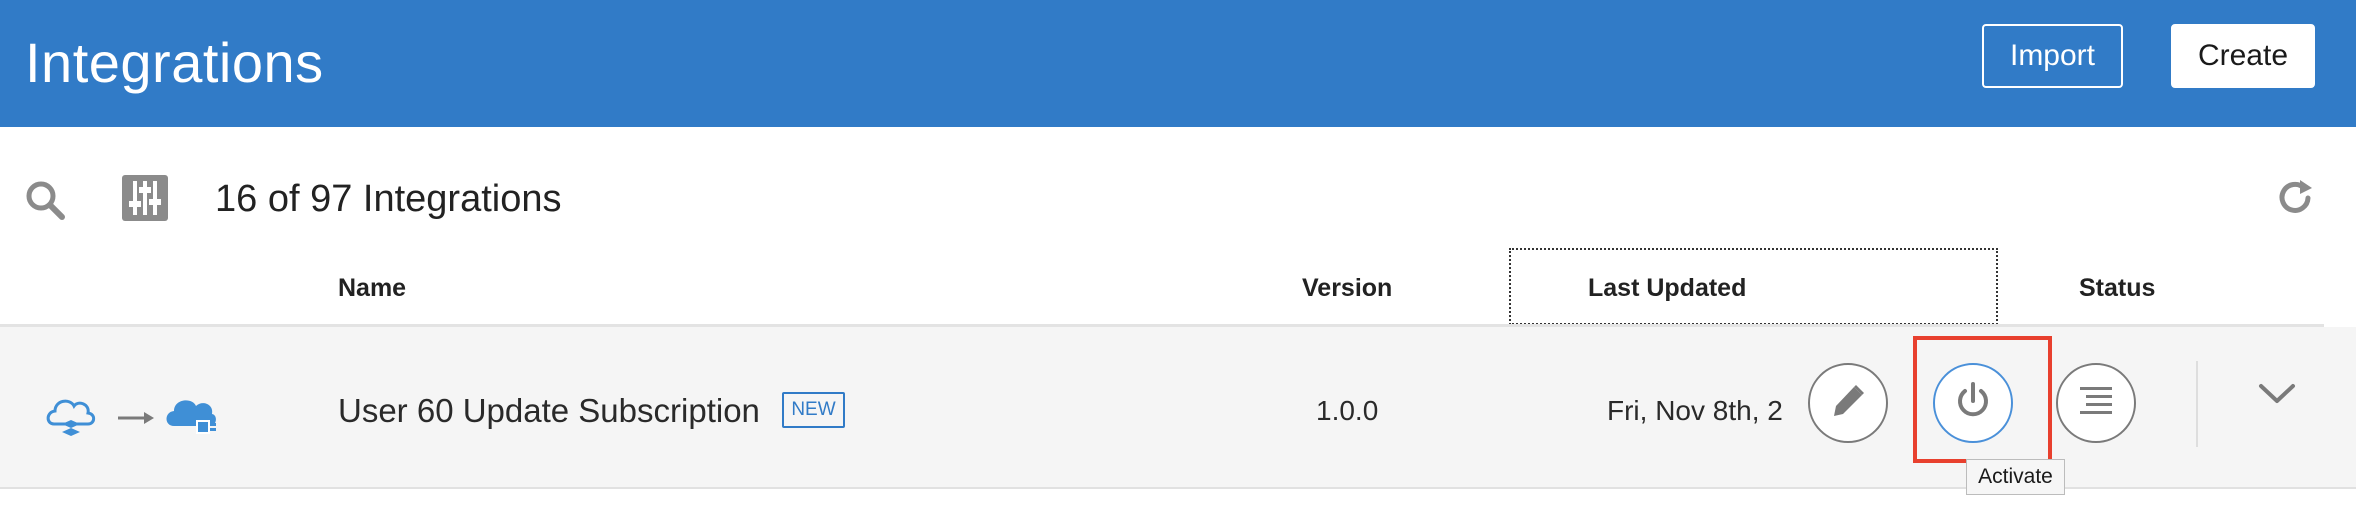 The height and width of the screenshot is (514, 2356). Describe the element at coordinates (1347, 410) in the screenshot. I see `integration-version: 1.0.0` at that location.